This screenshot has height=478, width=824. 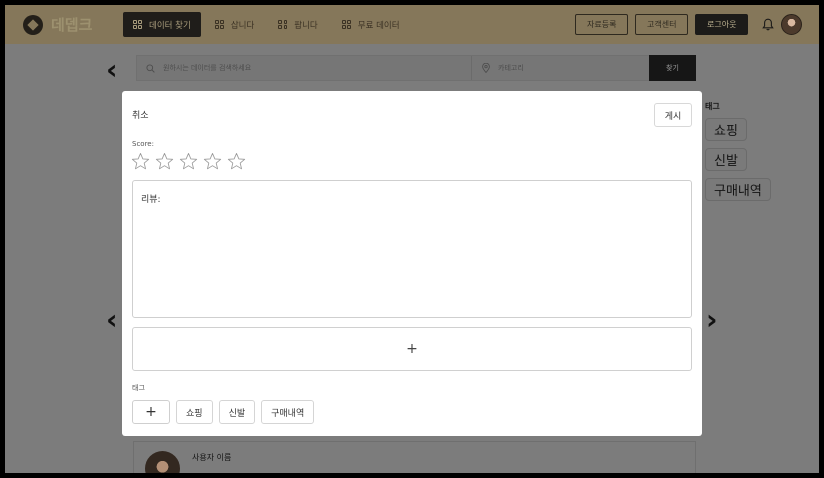 I want to click on nav-item-label: 팝니다, so click(x=306, y=25).